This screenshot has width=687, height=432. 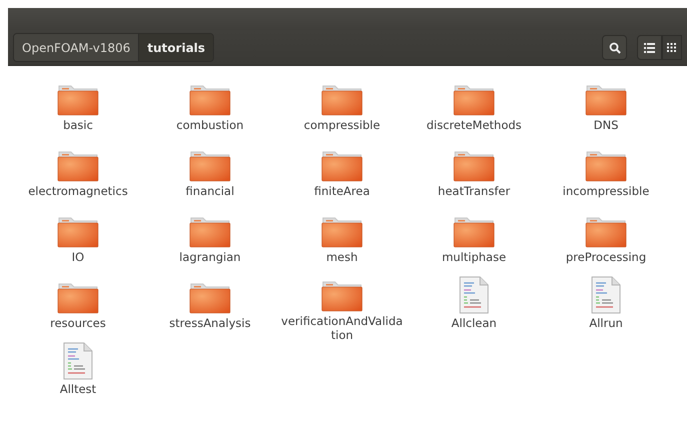 I want to click on list-view-button, so click(x=649, y=47).